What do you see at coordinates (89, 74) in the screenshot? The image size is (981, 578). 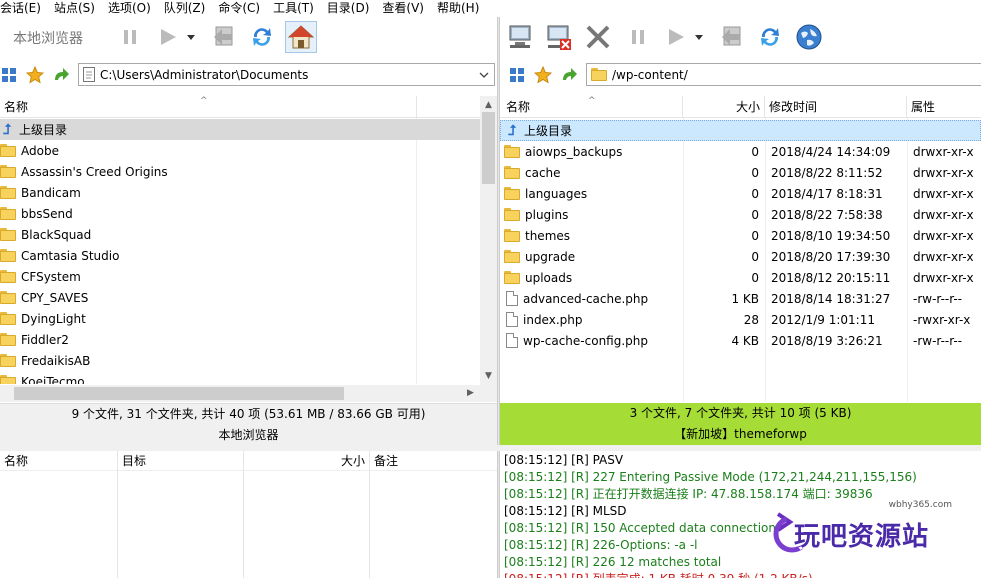 I see `document-icon` at bounding box center [89, 74].